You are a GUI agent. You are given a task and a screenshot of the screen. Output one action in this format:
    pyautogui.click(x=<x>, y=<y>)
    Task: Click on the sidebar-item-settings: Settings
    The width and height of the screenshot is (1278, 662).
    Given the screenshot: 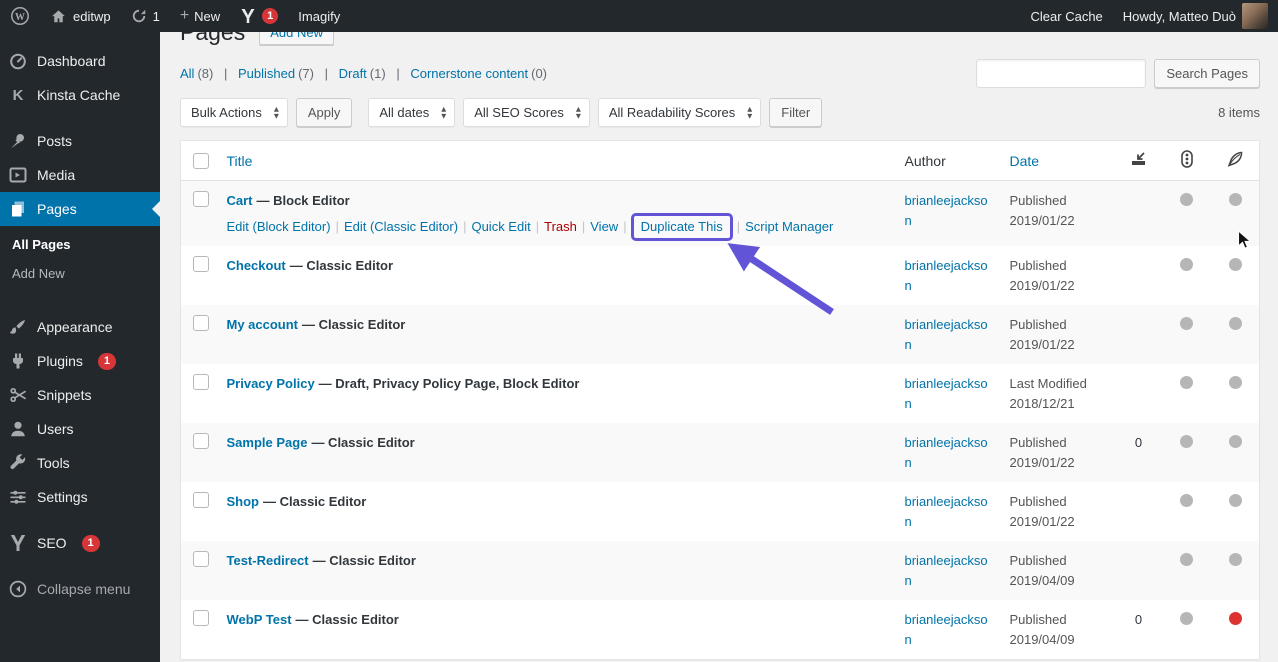 What is the action you would take?
    pyautogui.click(x=80, y=497)
    